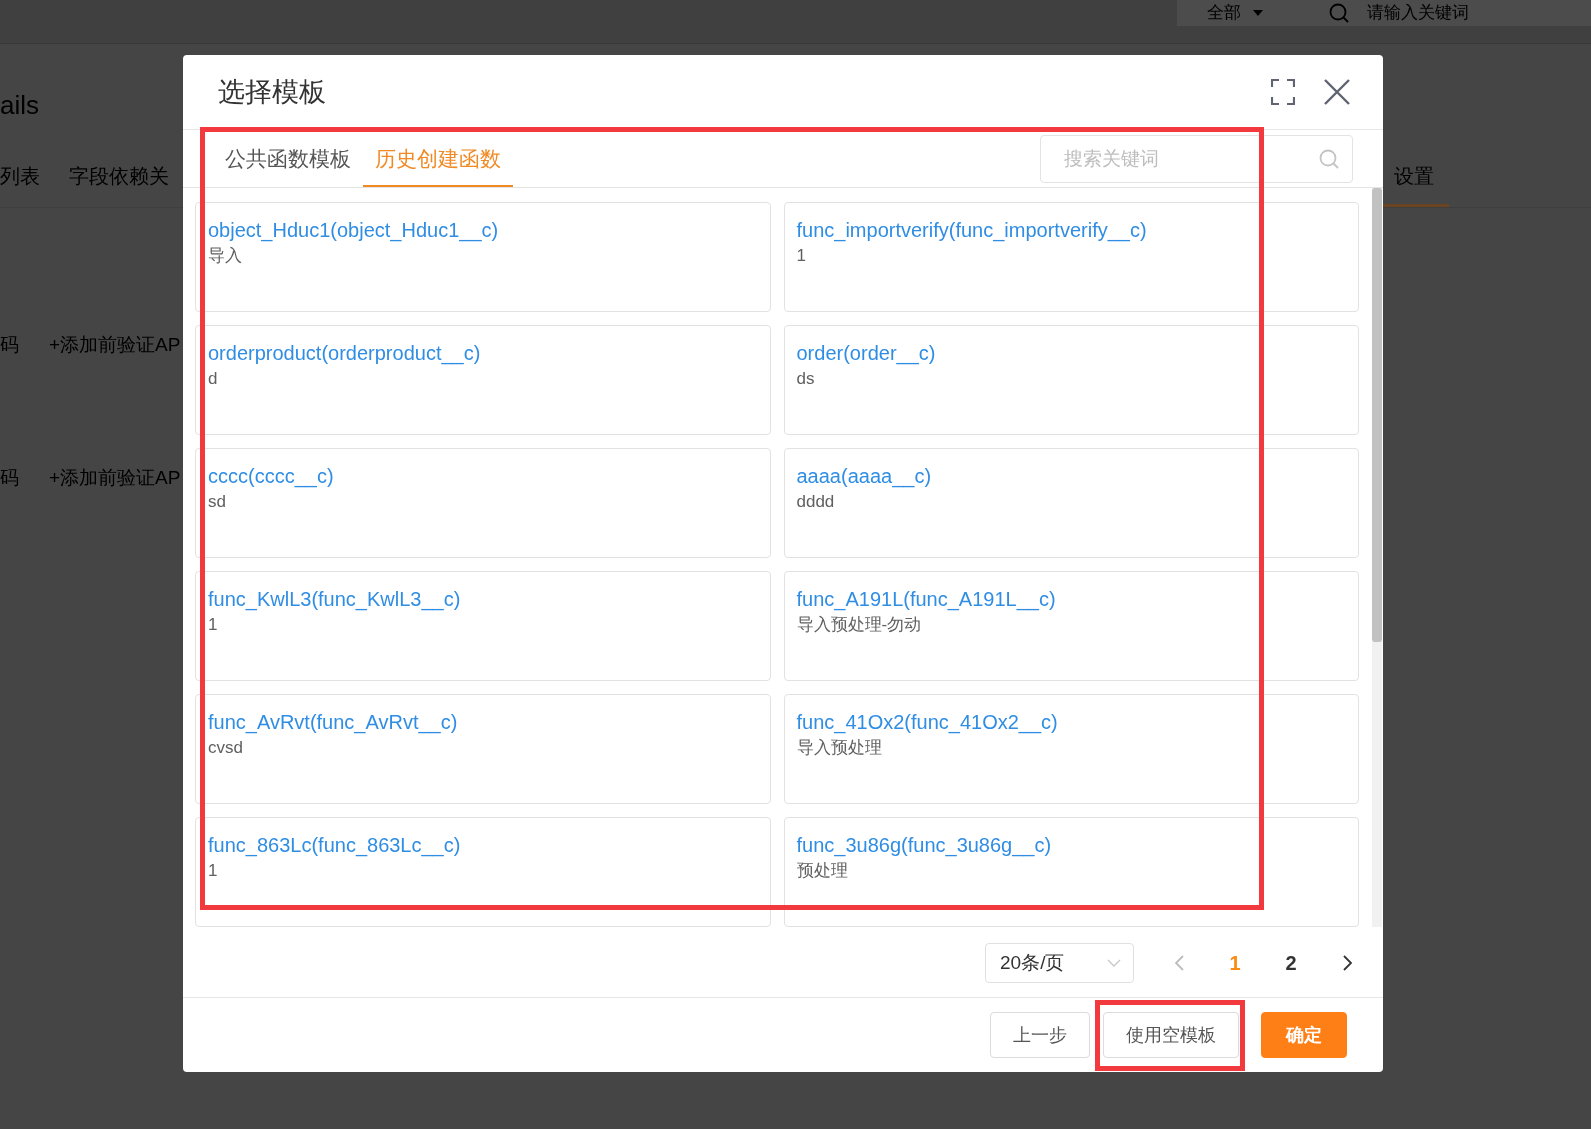  What do you see at coordinates (217, 502) in the screenshot?
I see `template-description: sd` at bounding box center [217, 502].